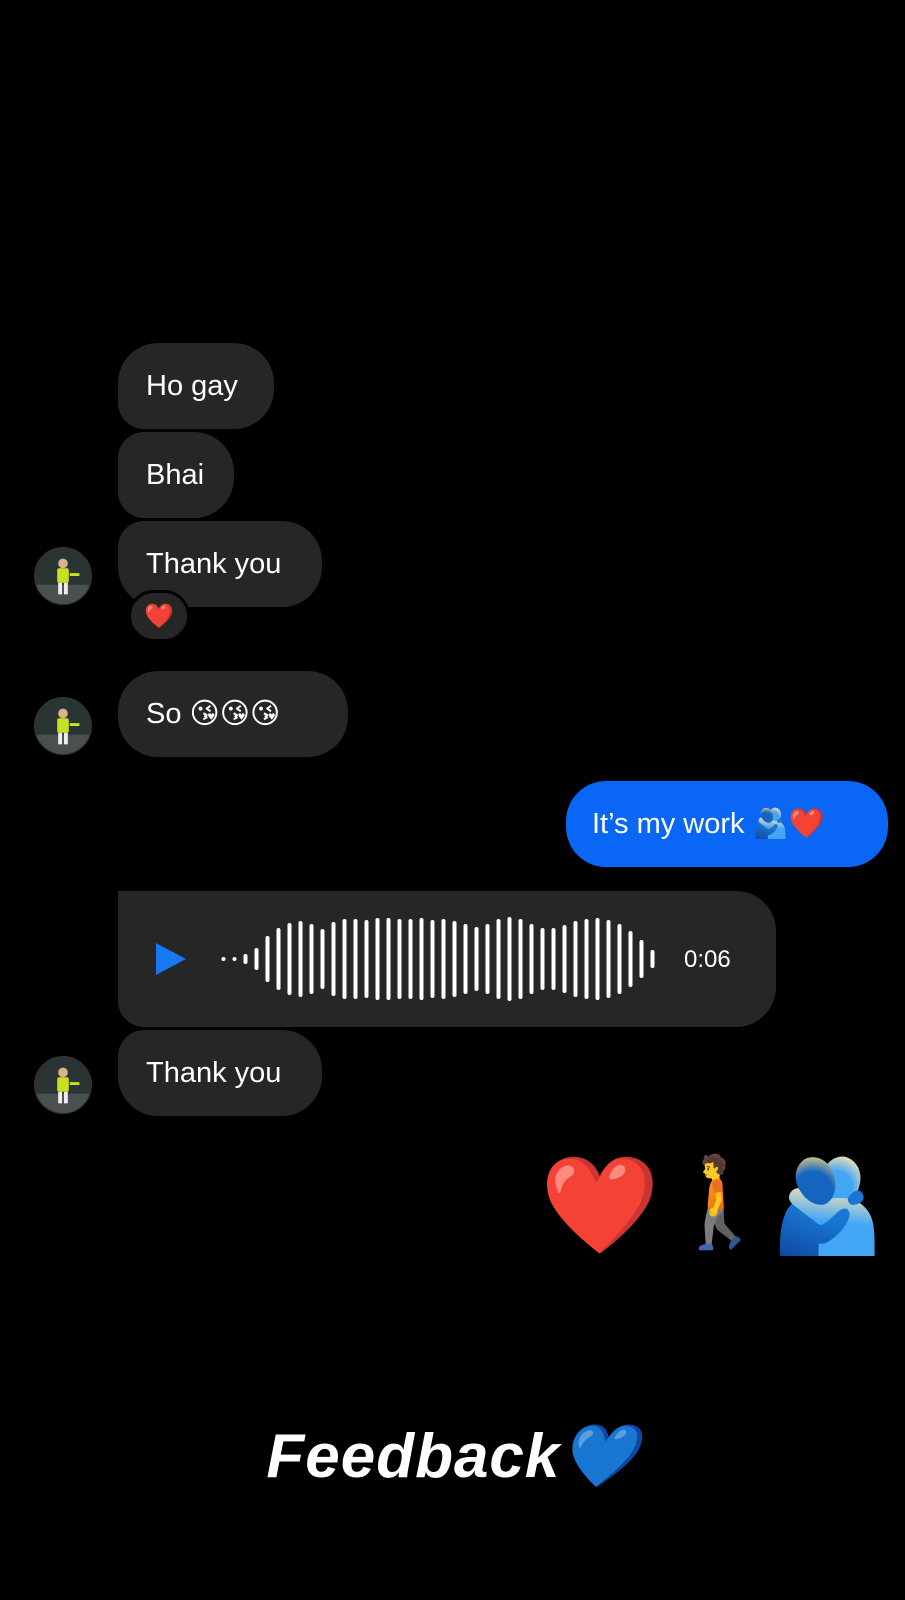 The image size is (905, 1600). Describe the element at coordinates (827, 1206) in the screenshot. I see `hugging-people-icon: 🫂` at that location.